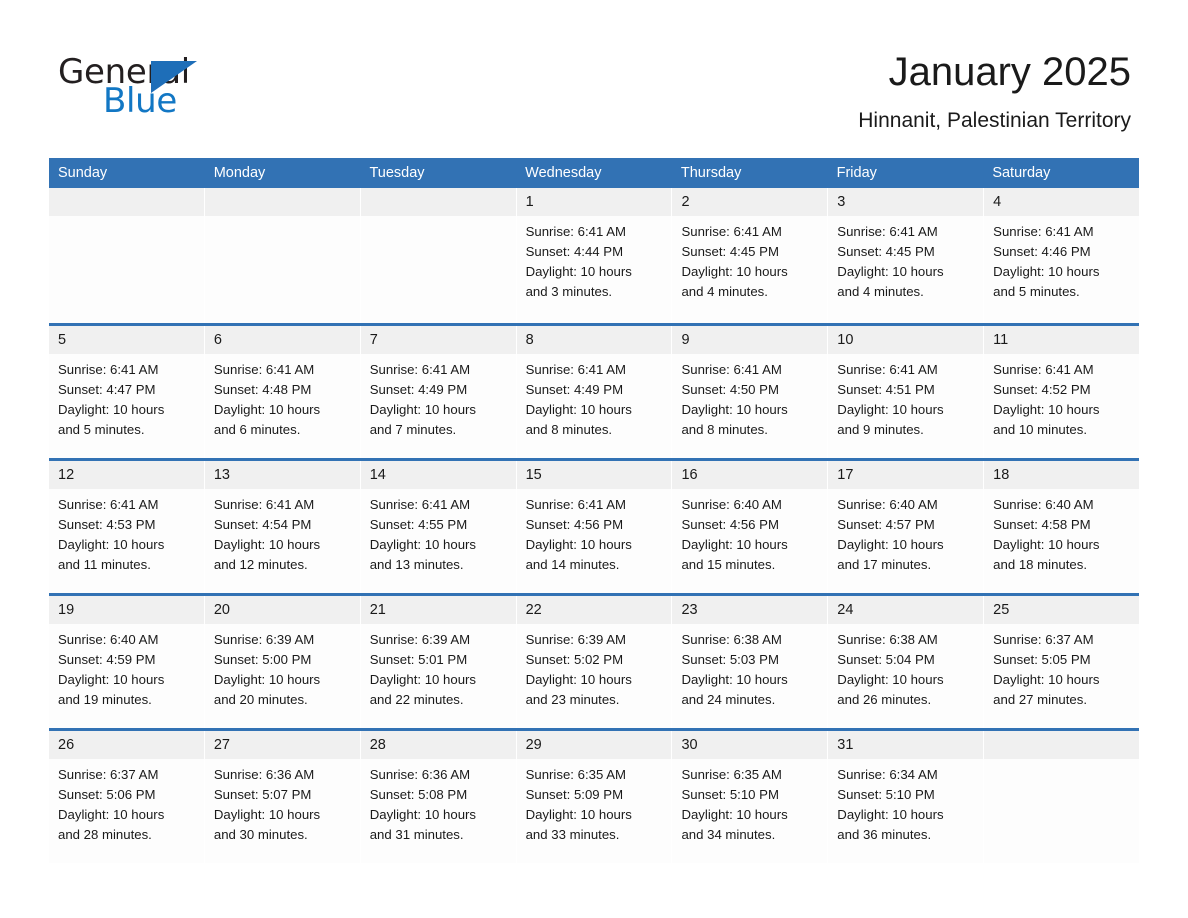 The height and width of the screenshot is (918, 1188). What do you see at coordinates (1062, 202) in the screenshot?
I see `day-number: 4` at bounding box center [1062, 202].